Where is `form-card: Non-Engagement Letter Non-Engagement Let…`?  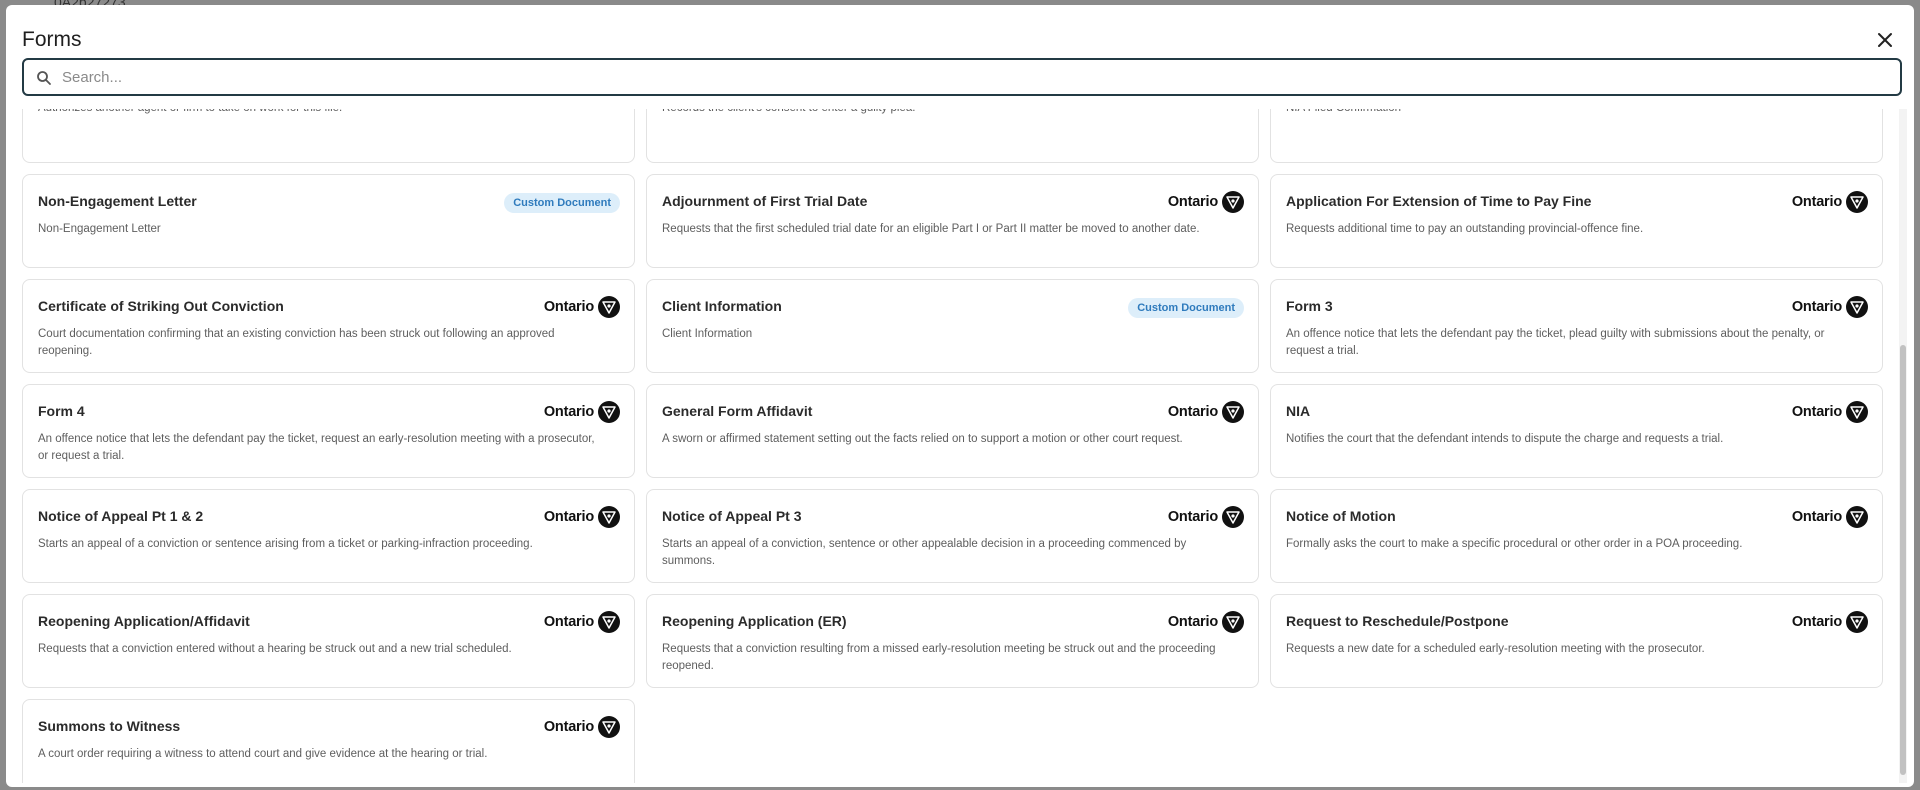 form-card: Non-Engagement Letter Non-Engagement Let… is located at coordinates (328, 221).